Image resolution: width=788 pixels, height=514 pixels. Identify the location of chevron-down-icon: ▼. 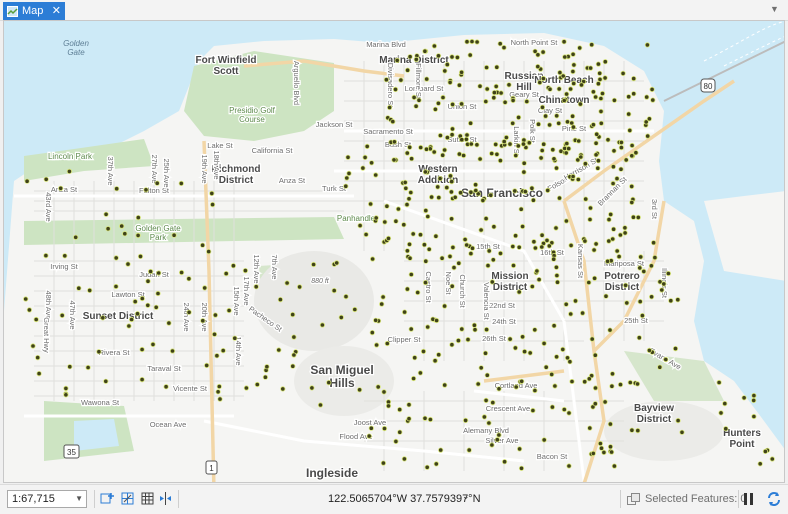
(79, 499).